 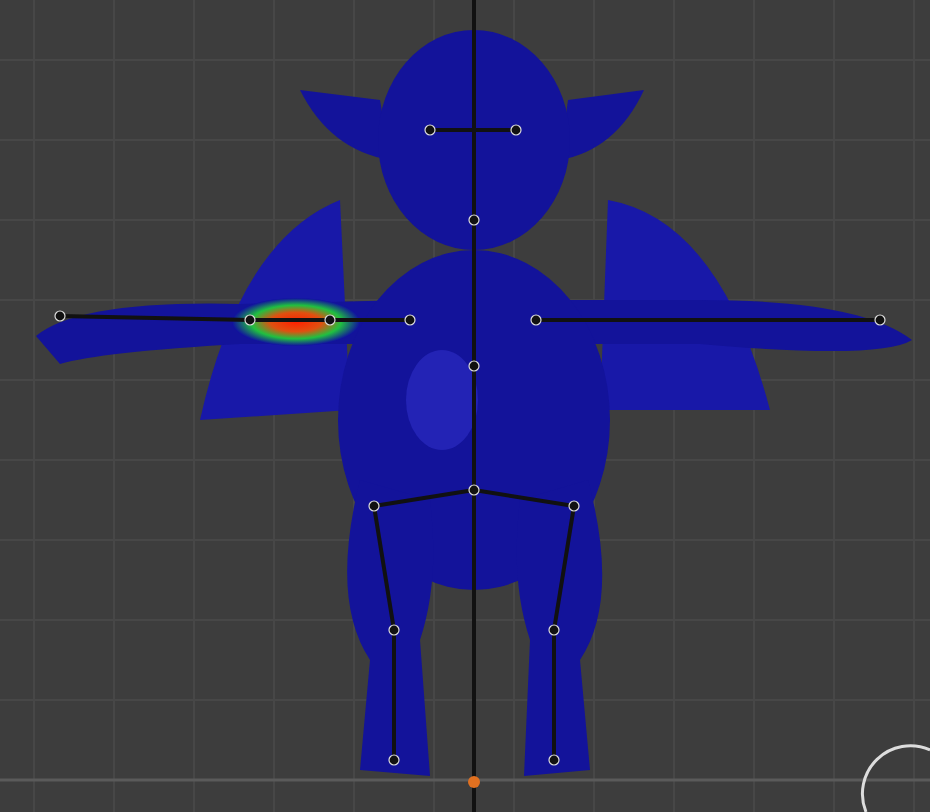 What do you see at coordinates (474, 782) in the screenshot?
I see `origin-point-icon` at bounding box center [474, 782].